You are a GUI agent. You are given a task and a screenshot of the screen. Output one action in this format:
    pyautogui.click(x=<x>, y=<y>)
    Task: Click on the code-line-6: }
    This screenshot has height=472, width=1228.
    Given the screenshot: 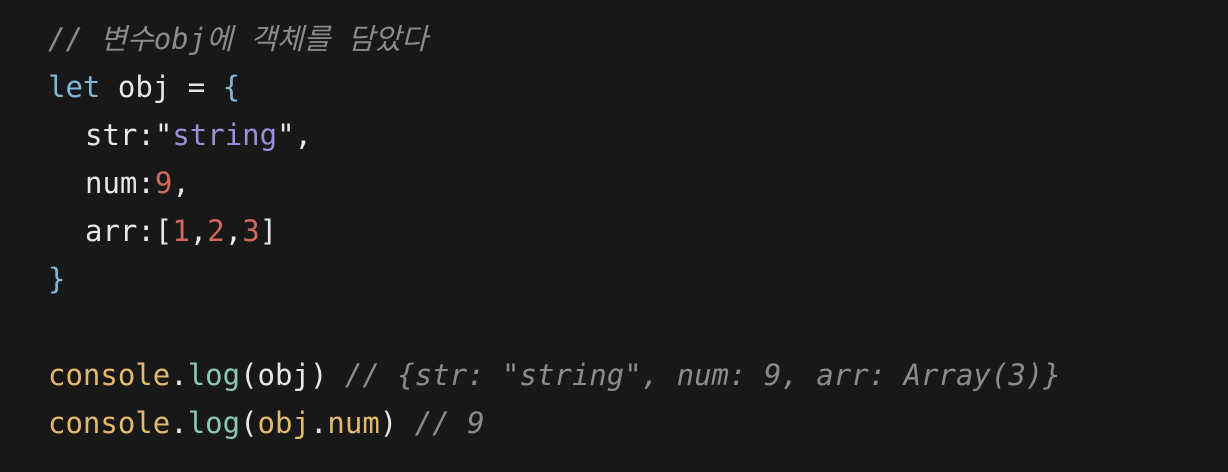 What is the action you would take?
    pyautogui.click(x=638, y=279)
    